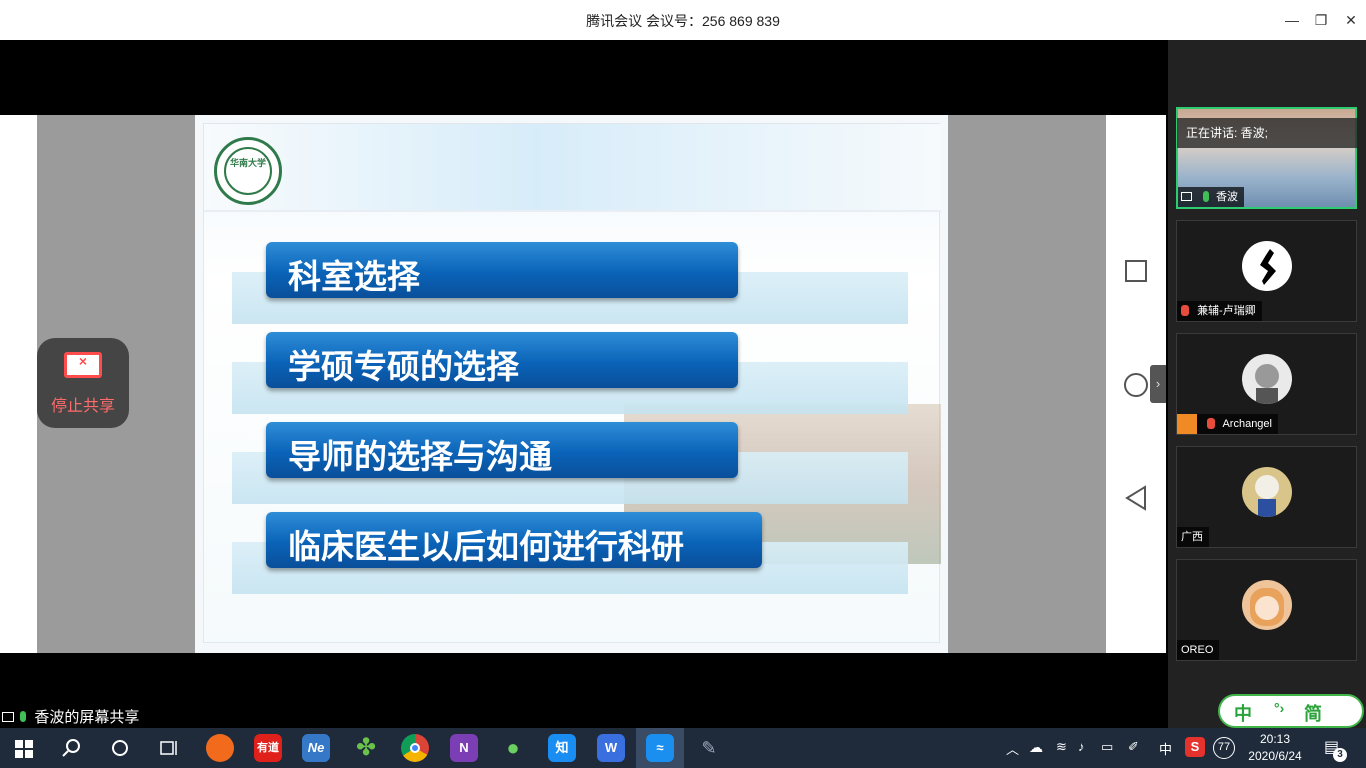 The height and width of the screenshot is (768, 1366). I want to click on participant-tile: OREO, so click(1266, 610).